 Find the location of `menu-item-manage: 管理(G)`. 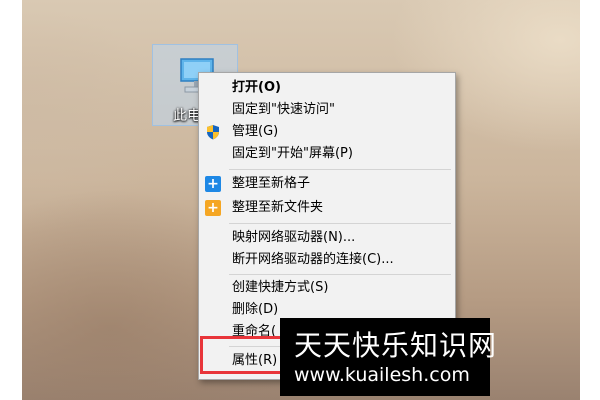

menu-item-manage: 管理(G) is located at coordinates (327, 132).